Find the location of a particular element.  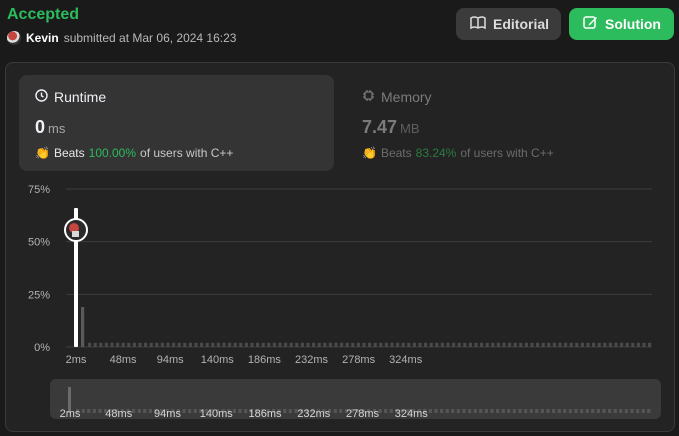

x-tick-label: 48ms is located at coordinates (123, 360).